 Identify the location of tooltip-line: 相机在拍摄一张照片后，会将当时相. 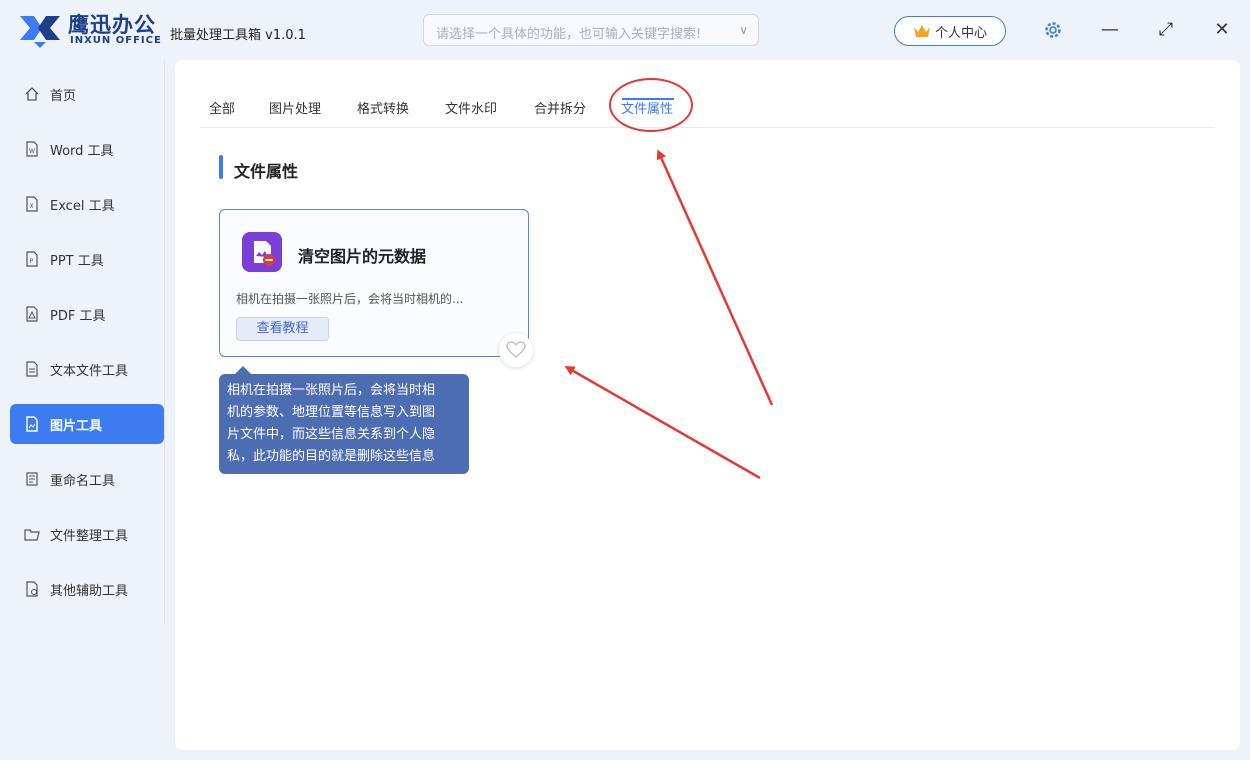
(331, 390).